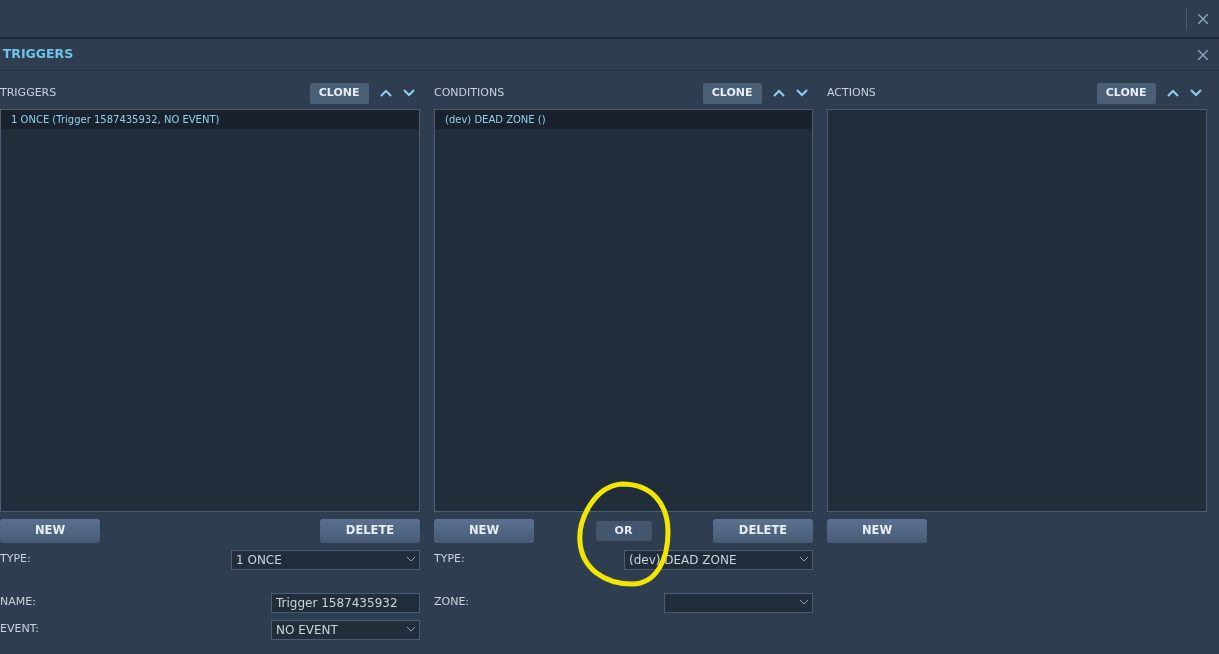  Describe the element at coordinates (210, 119) in the screenshot. I see `list-item: 1 ONCE (Trigger 1587435932, NO EVENT)` at that location.